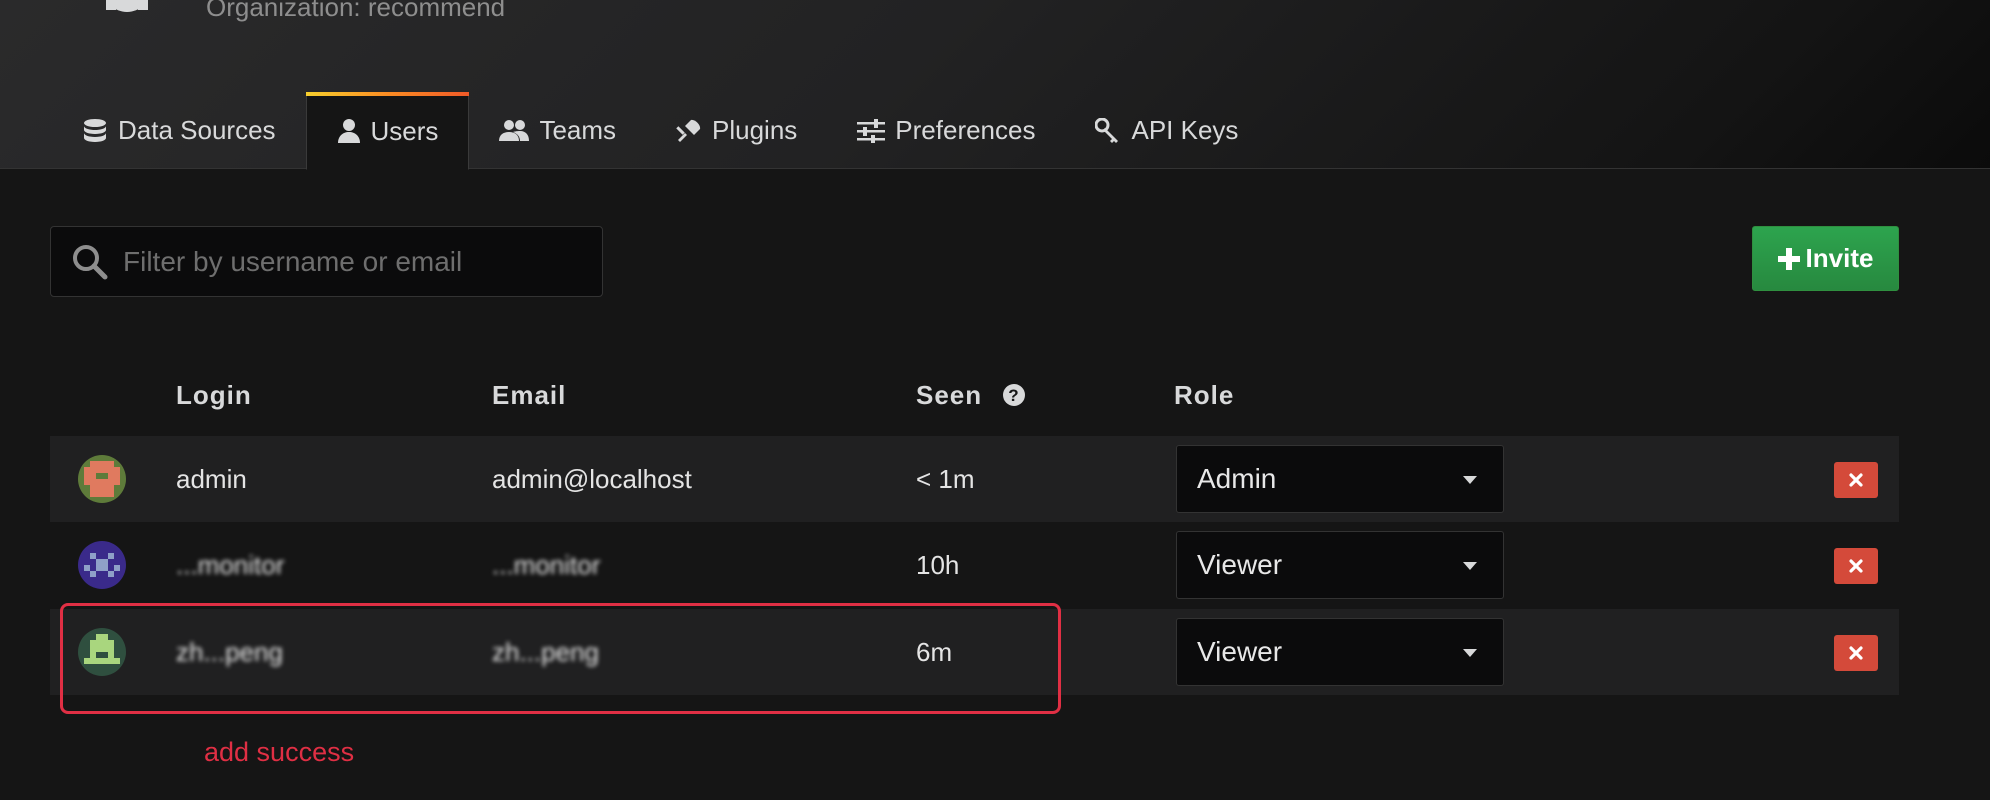 This screenshot has height=800, width=1990. Describe the element at coordinates (230, 564) in the screenshot. I see `login-cell: ...monitor` at that location.